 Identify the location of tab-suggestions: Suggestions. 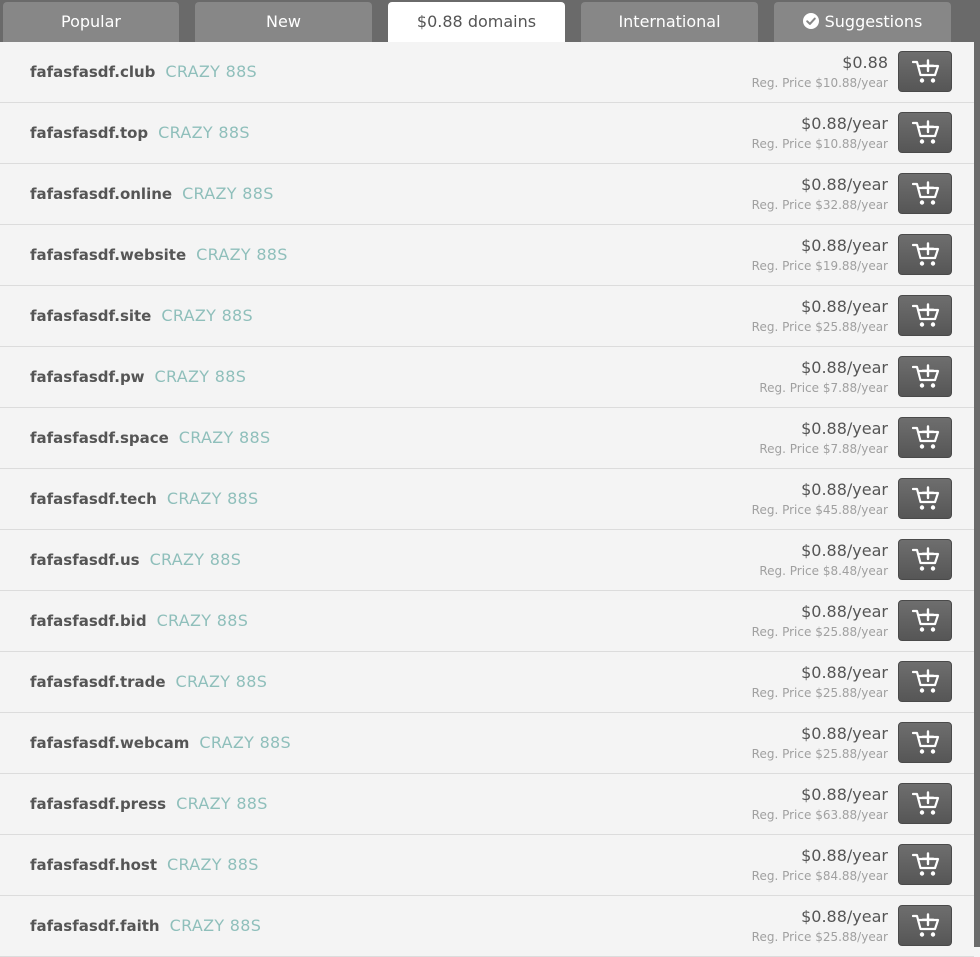
(862, 22).